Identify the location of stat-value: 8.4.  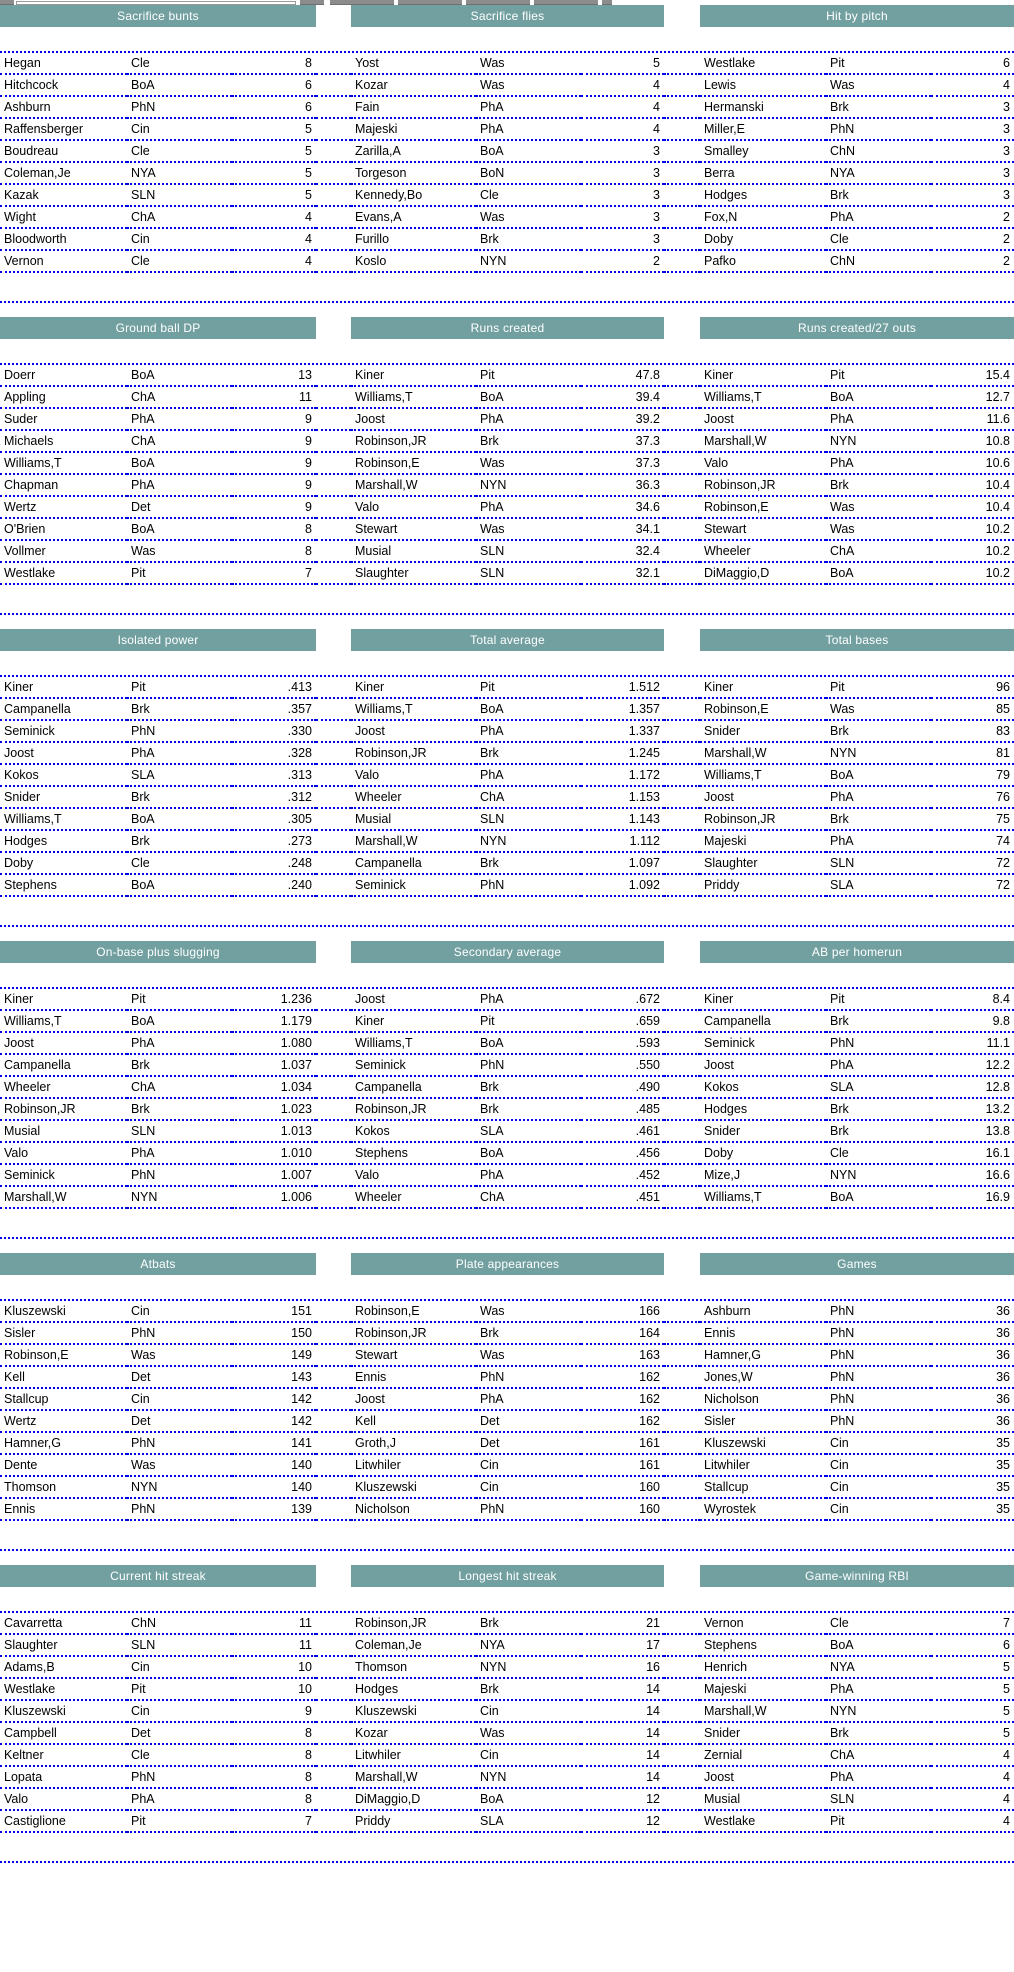
(972, 1000).